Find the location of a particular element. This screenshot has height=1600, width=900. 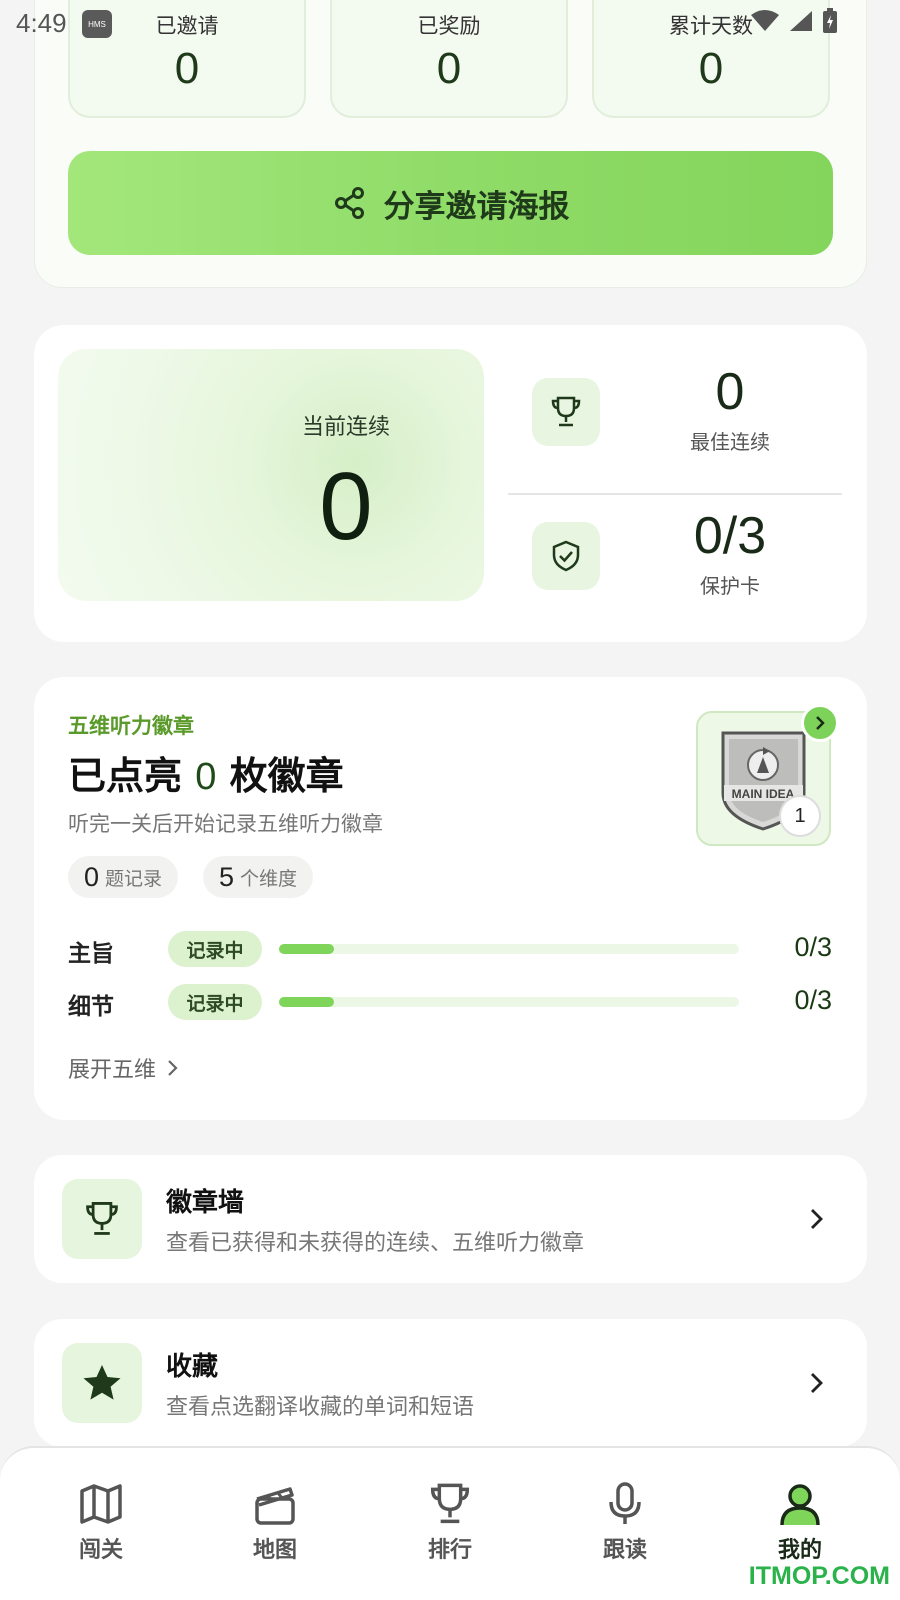

total-days-value: 0 is located at coordinates (711, 68).